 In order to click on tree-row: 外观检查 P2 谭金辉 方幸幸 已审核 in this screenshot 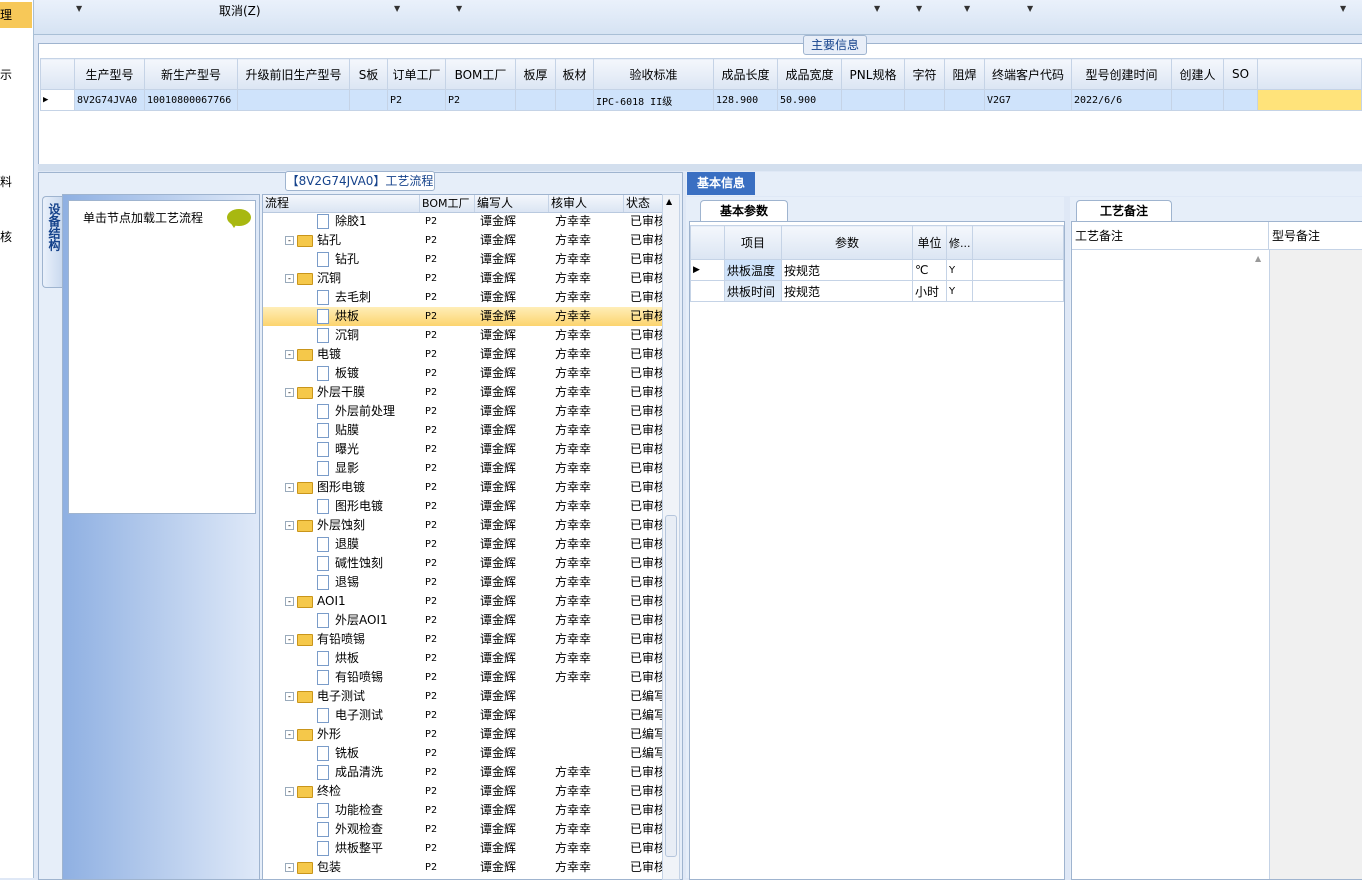, I will do `click(463, 829)`.